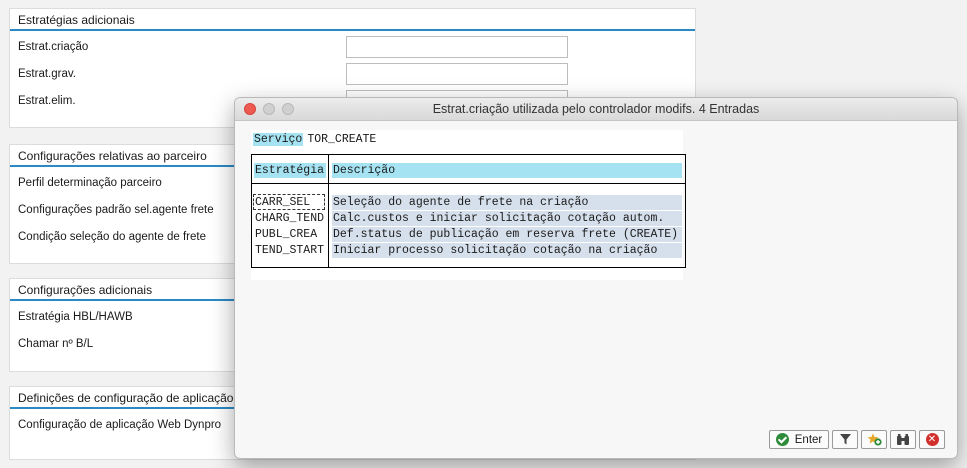 This screenshot has width=967, height=468. I want to click on binoculars-icon, so click(903, 439).